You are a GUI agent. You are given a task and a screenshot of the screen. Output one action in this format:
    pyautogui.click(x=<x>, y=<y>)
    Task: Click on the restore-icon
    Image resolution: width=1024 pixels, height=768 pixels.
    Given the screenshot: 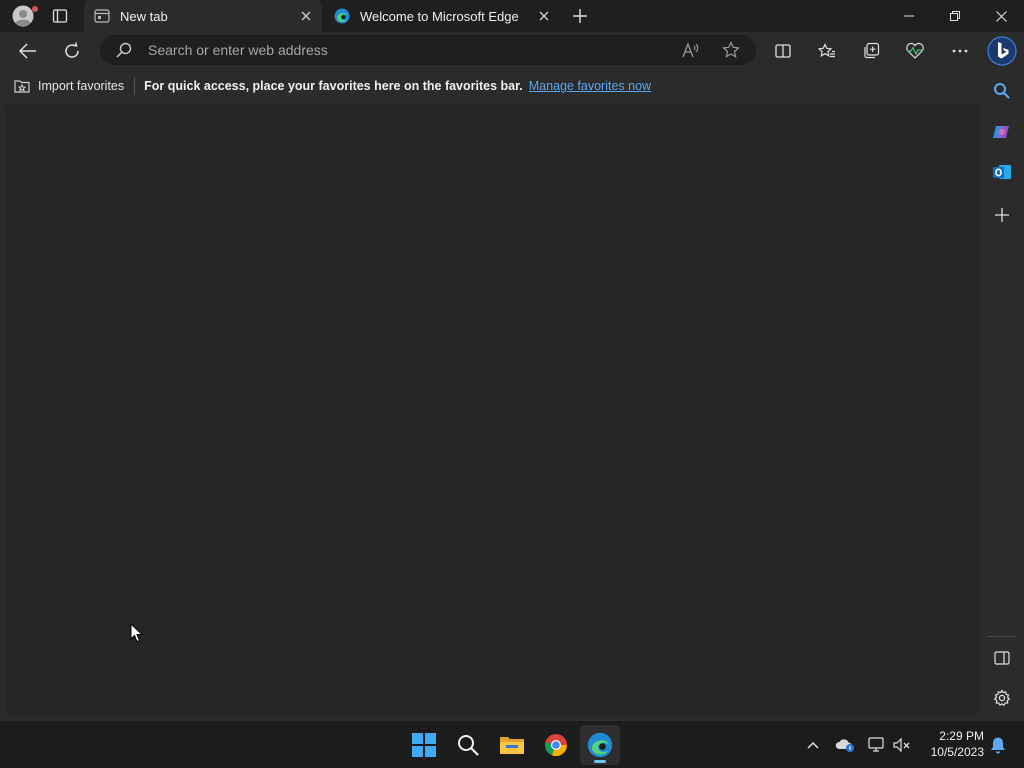 What is the action you would take?
    pyautogui.click(x=955, y=16)
    